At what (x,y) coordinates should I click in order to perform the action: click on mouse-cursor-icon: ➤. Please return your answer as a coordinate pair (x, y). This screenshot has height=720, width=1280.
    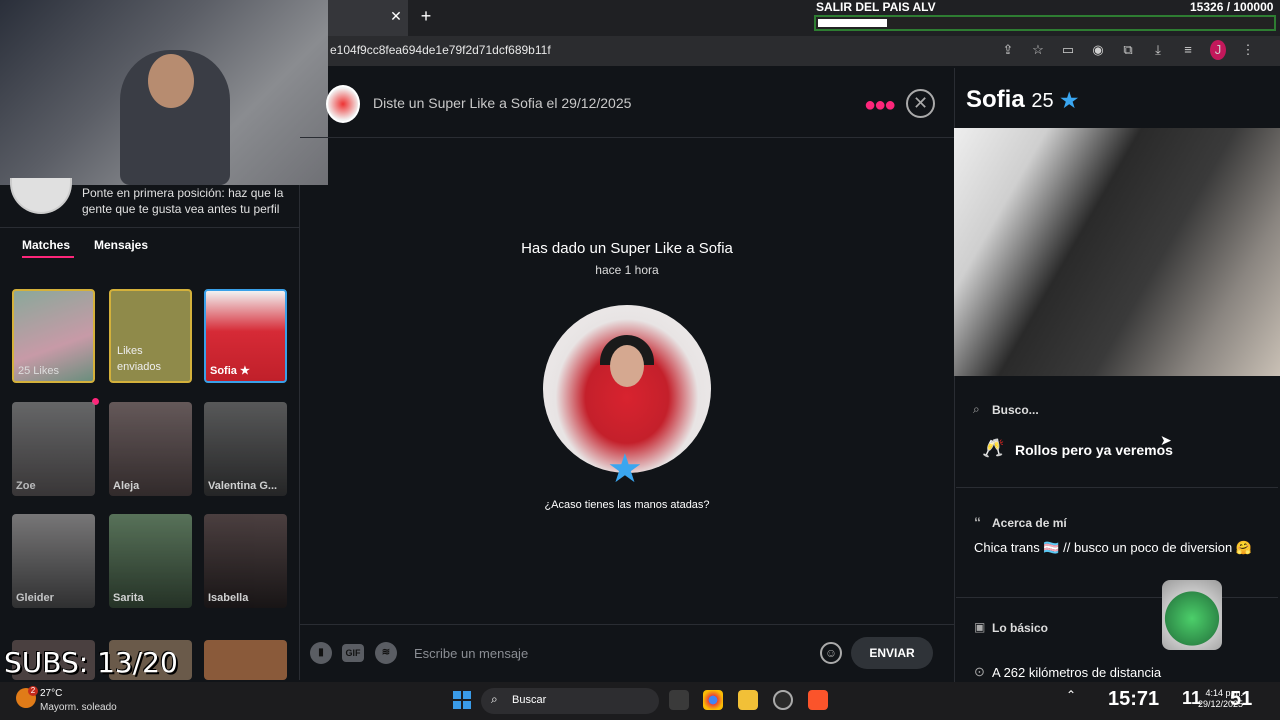
    Looking at the image, I should click on (1166, 440).